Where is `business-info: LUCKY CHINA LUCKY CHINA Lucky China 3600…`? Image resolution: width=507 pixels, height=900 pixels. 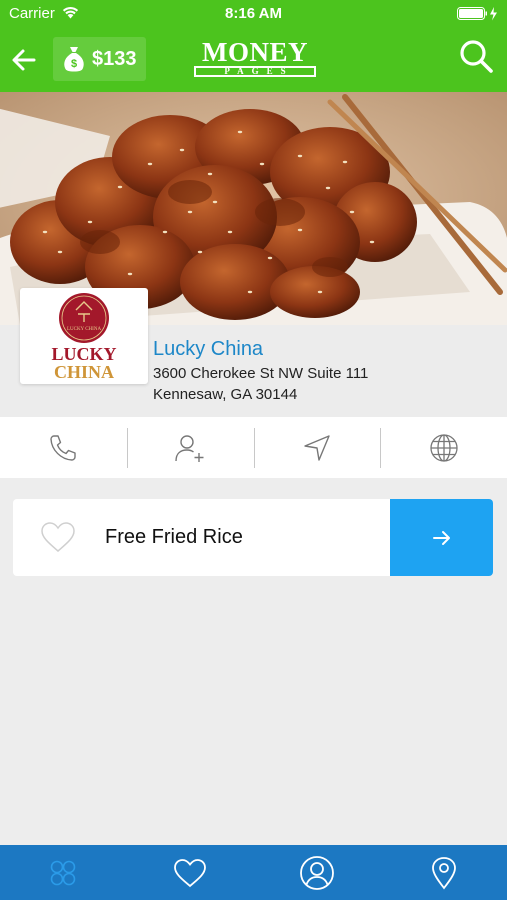
business-info: LUCKY CHINA LUCKY CHINA Lucky China 3600… is located at coordinates (253, 352).